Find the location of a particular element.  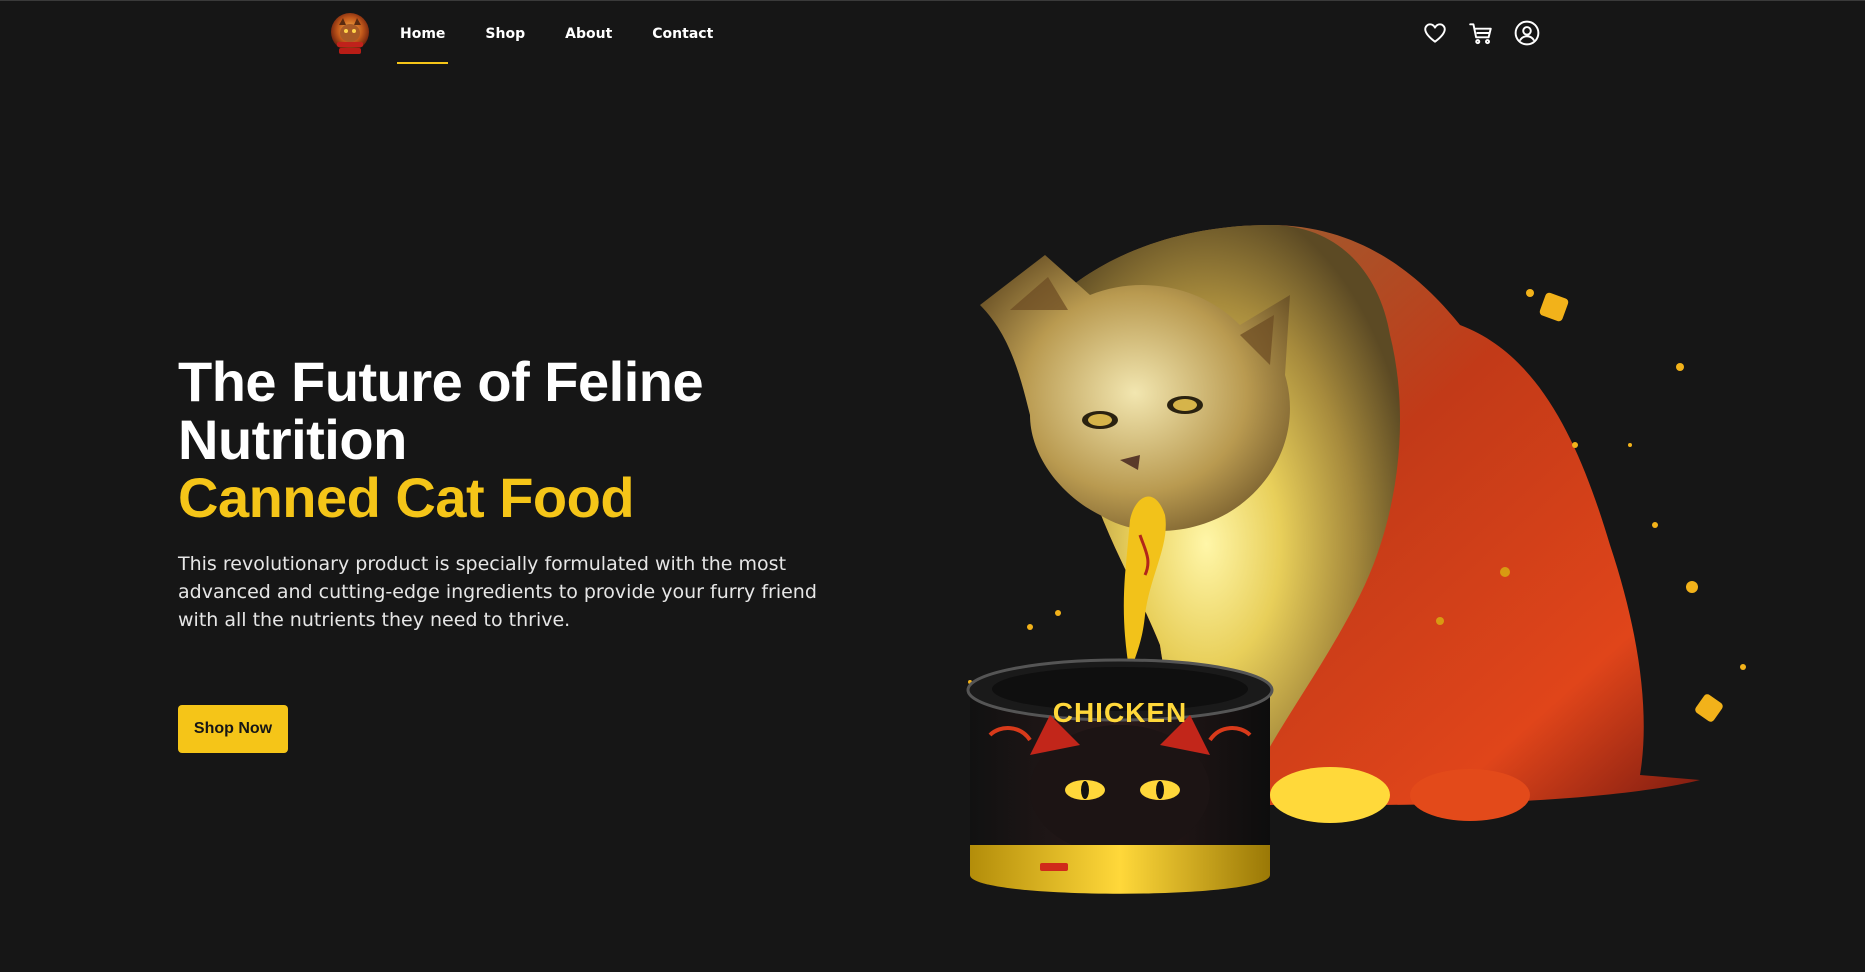

hero-title-accent: Canned Cat Food is located at coordinates (406, 497).